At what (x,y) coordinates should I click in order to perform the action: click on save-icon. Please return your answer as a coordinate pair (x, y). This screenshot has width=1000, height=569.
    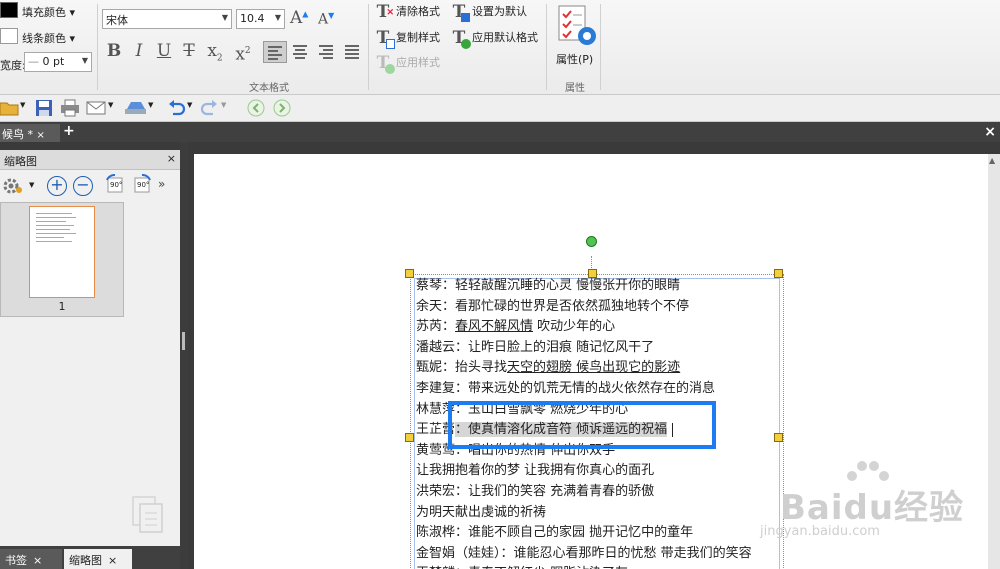
    Looking at the image, I should click on (44, 108).